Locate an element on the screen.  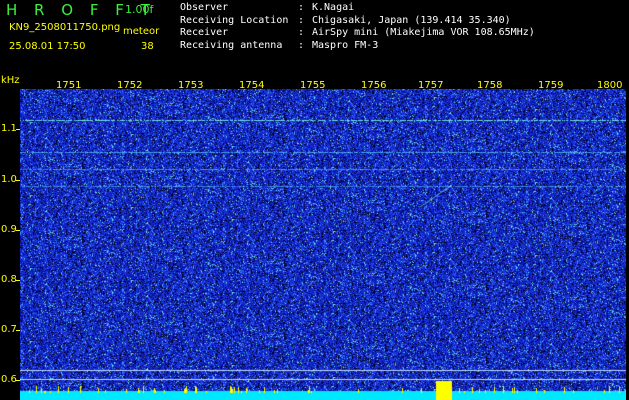
y-axis-unit: kHz is located at coordinates (10, 80).